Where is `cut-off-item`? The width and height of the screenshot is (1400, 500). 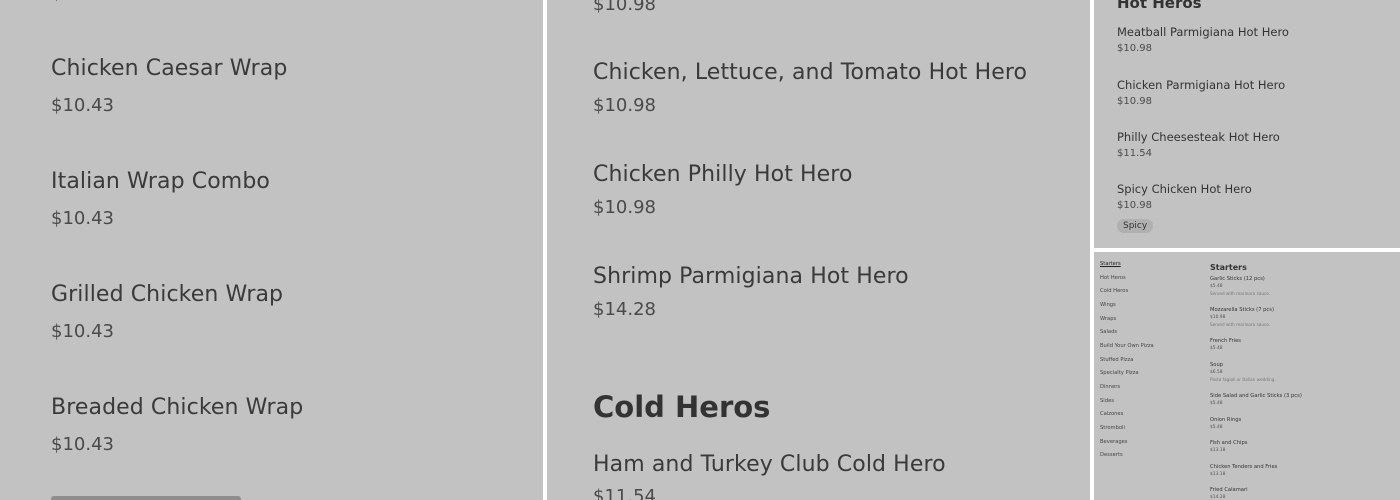
cut-off-item is located at coordinates (146, 498).